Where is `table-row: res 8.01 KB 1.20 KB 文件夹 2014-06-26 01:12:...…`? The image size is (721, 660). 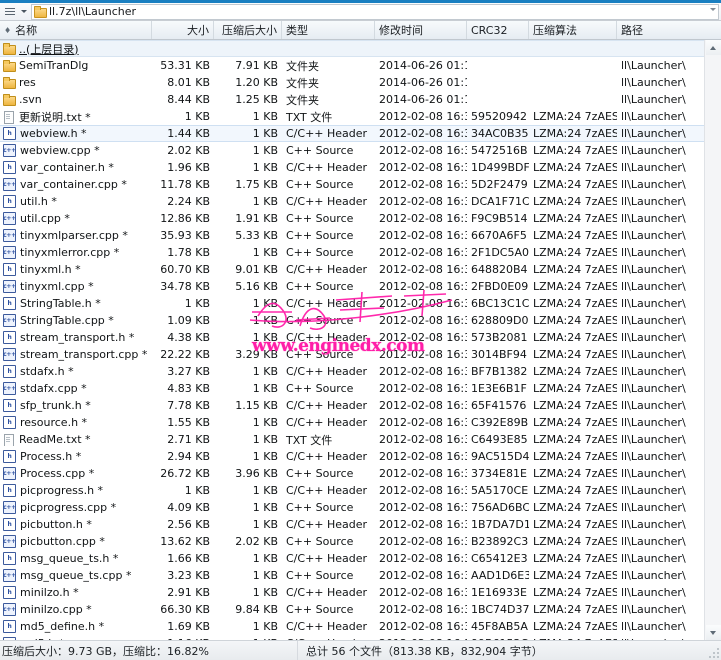 table-row: res 8.01 KB 1.20 KB 文件夹 2014-06-26 01:12:...… is located at coordinates (352, 82).